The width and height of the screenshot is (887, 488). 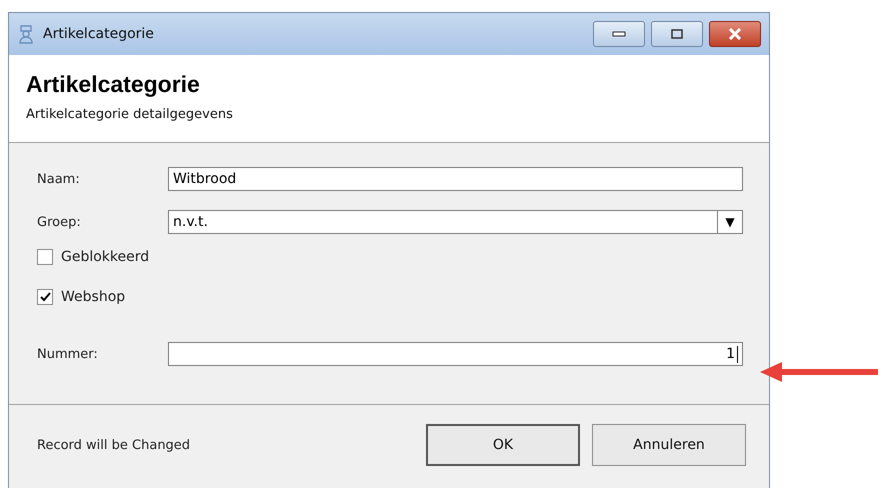 What do you see at coordinates (455, 354) in the screenshot?
I see `number-field: 1` at bounding box center [455, 354].